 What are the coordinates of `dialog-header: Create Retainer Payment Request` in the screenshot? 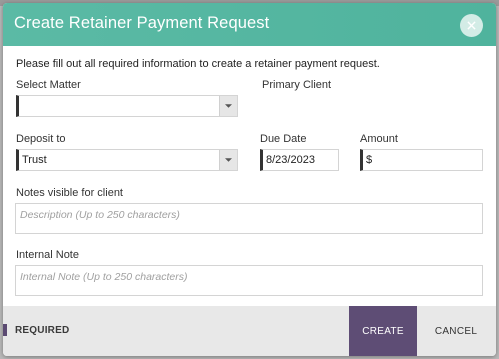 It's located at (249, 24).